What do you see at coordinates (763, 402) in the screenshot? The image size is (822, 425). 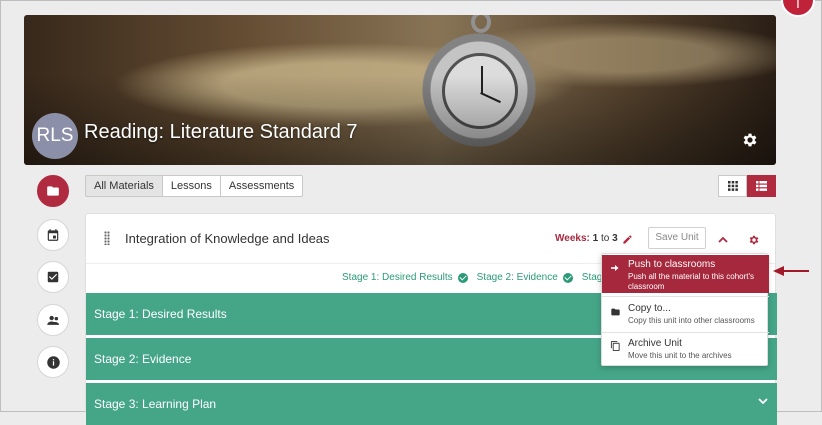 I see `chevron-down-icon` at bounding box center [763, 402].